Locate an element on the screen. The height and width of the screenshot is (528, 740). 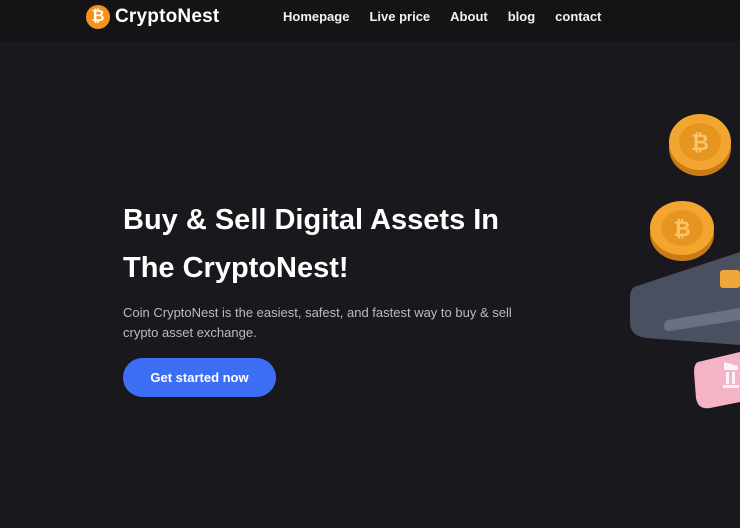
brand-name: CryptoNest is located at coordinates (167, 16).